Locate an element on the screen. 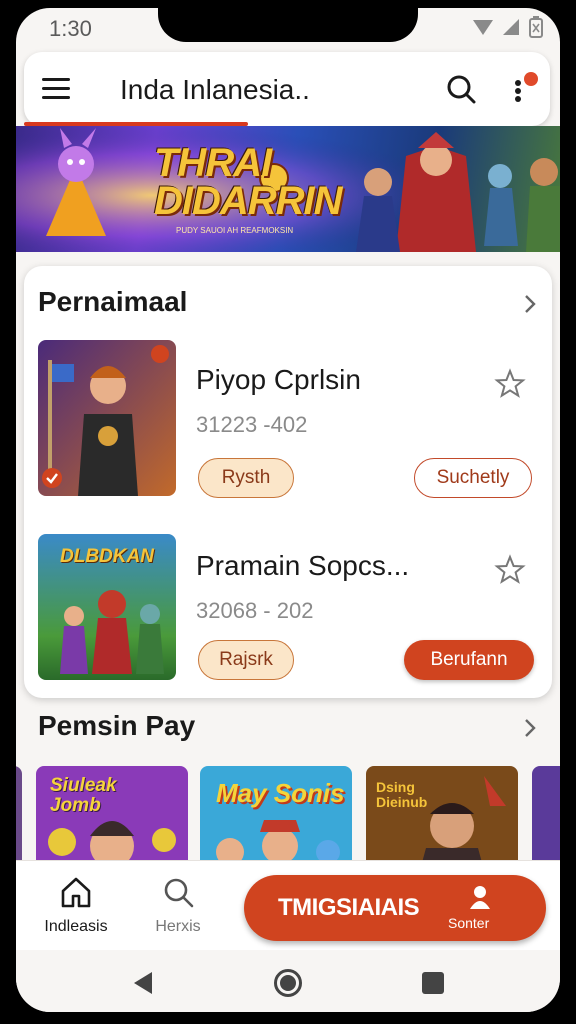 This screenshot has height=1024, width=576. battery-icon is located at coordinates (536, 27).